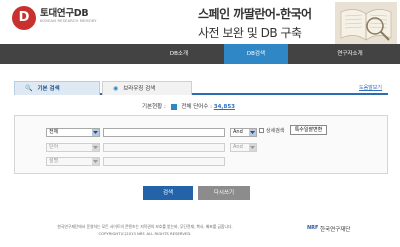  Describe the element at coordinates (24, 18) in the screenshot. I see `logo-icon: D` at that location.